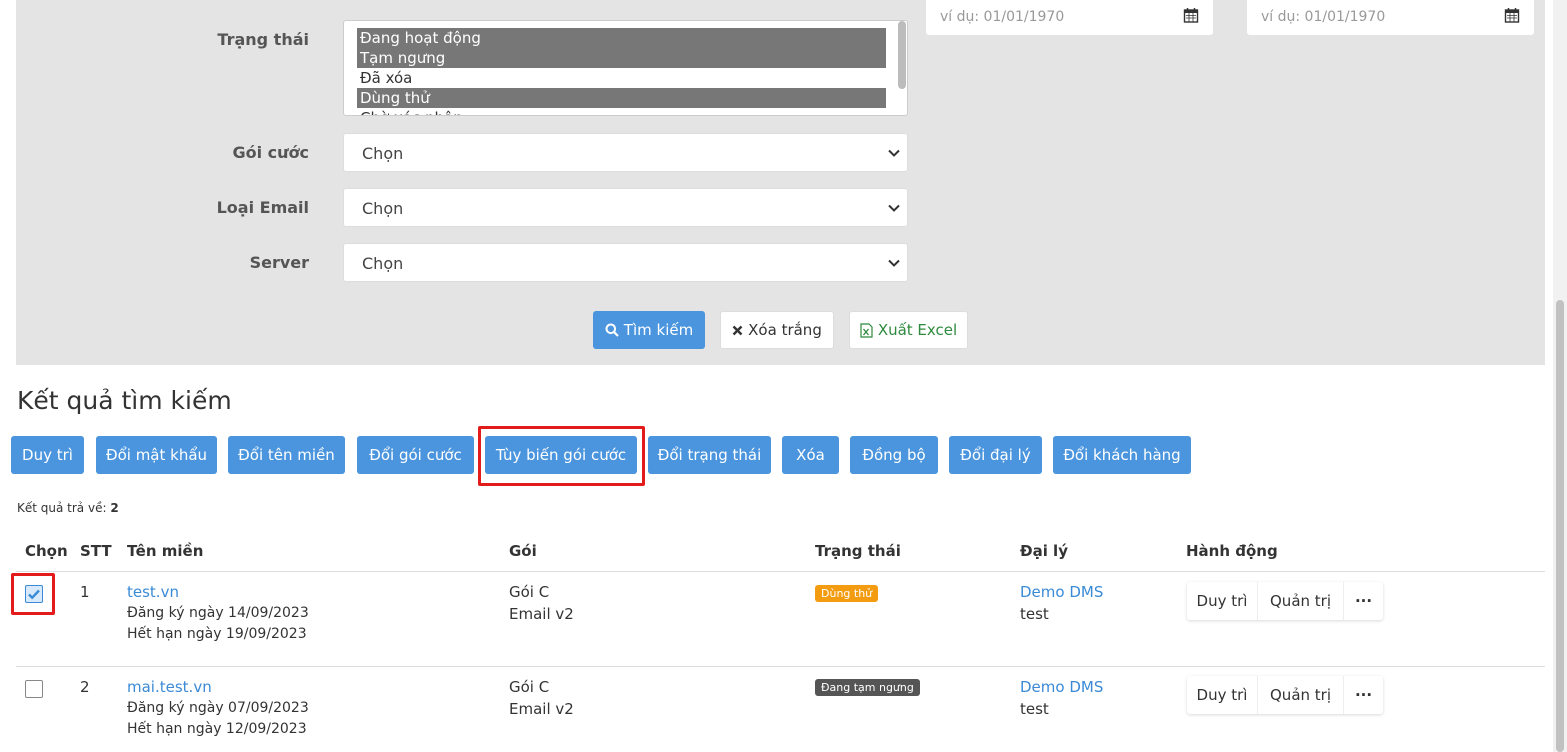 Image resolution: width=1567 pixels, height=752 pixels. Describe the element at coordinates (858, 551) in the screenshot. I see `column-header-status: Trạng thái` at that location.